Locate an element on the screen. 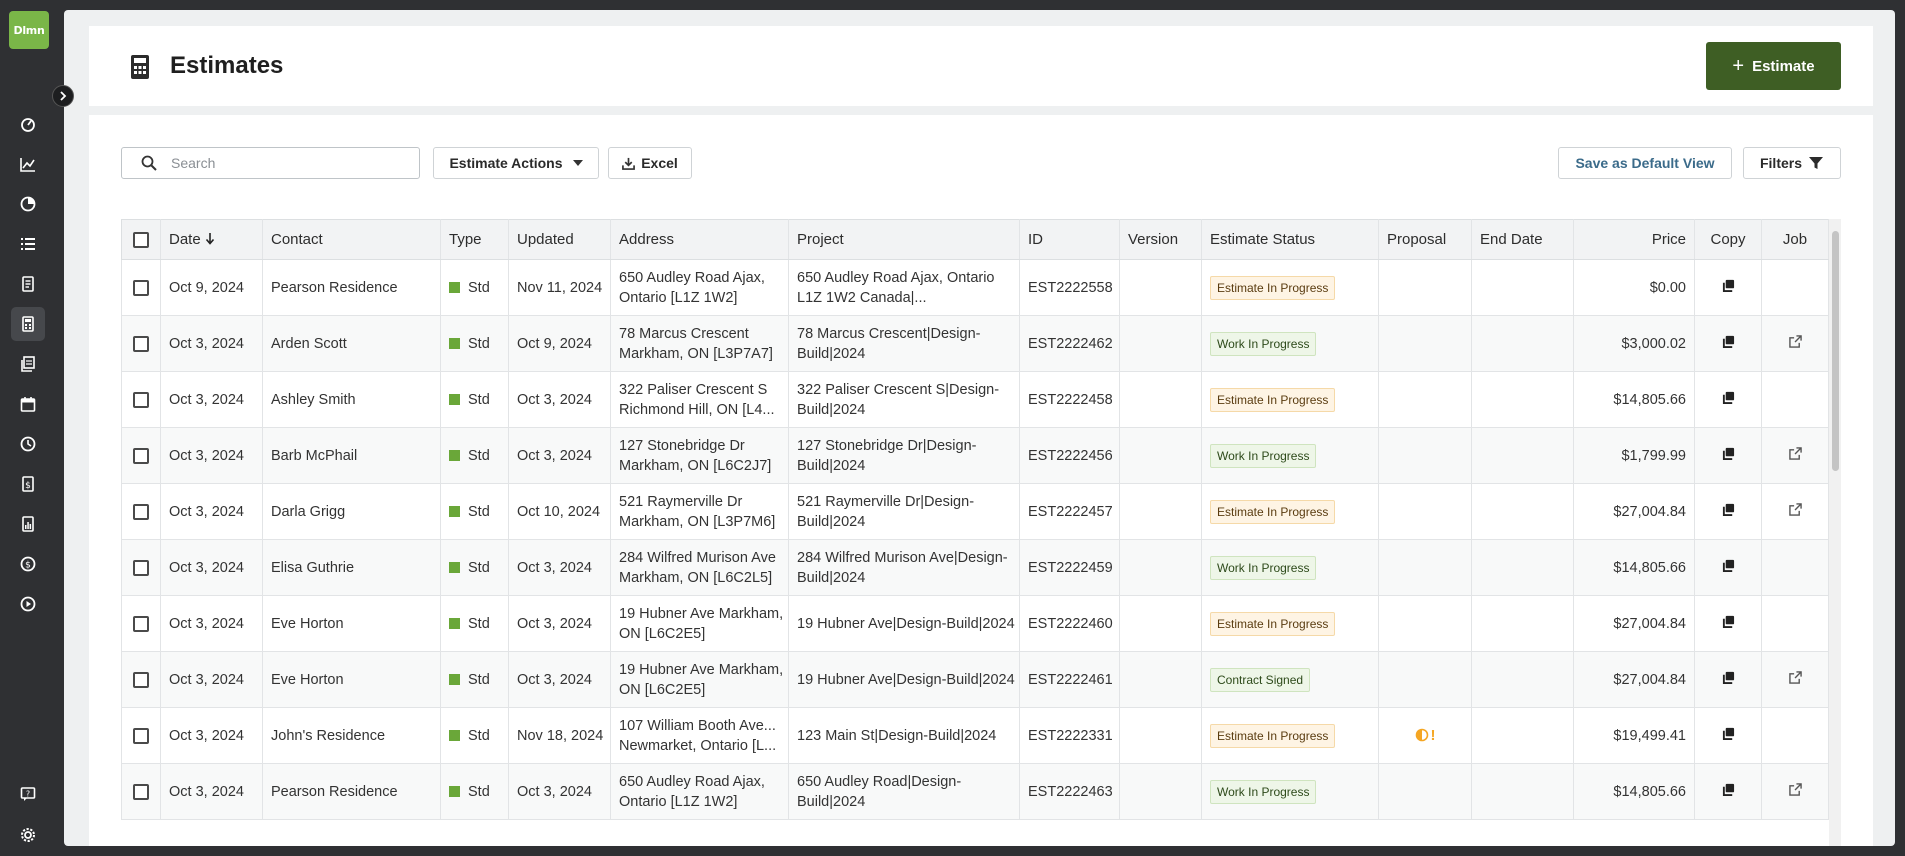  save-default-view-button: Save as Default View is located at coordinates (1645, 163).